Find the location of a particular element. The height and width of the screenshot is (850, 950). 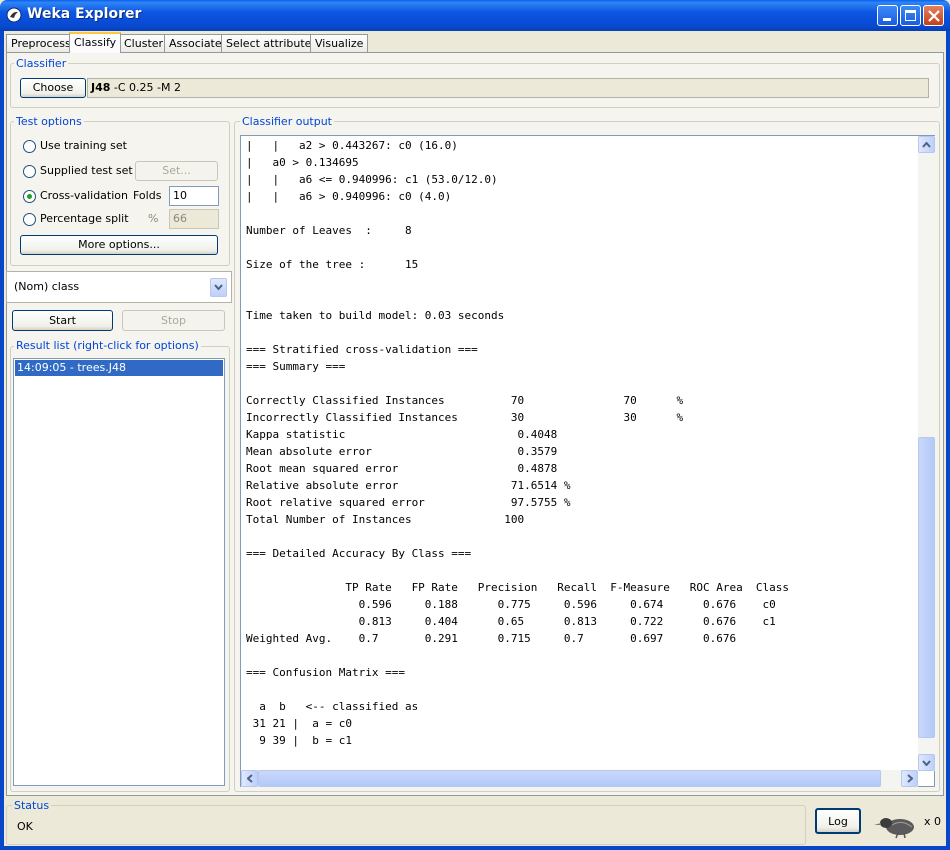

stop-button: Stop is located at coordinates (173, 320).